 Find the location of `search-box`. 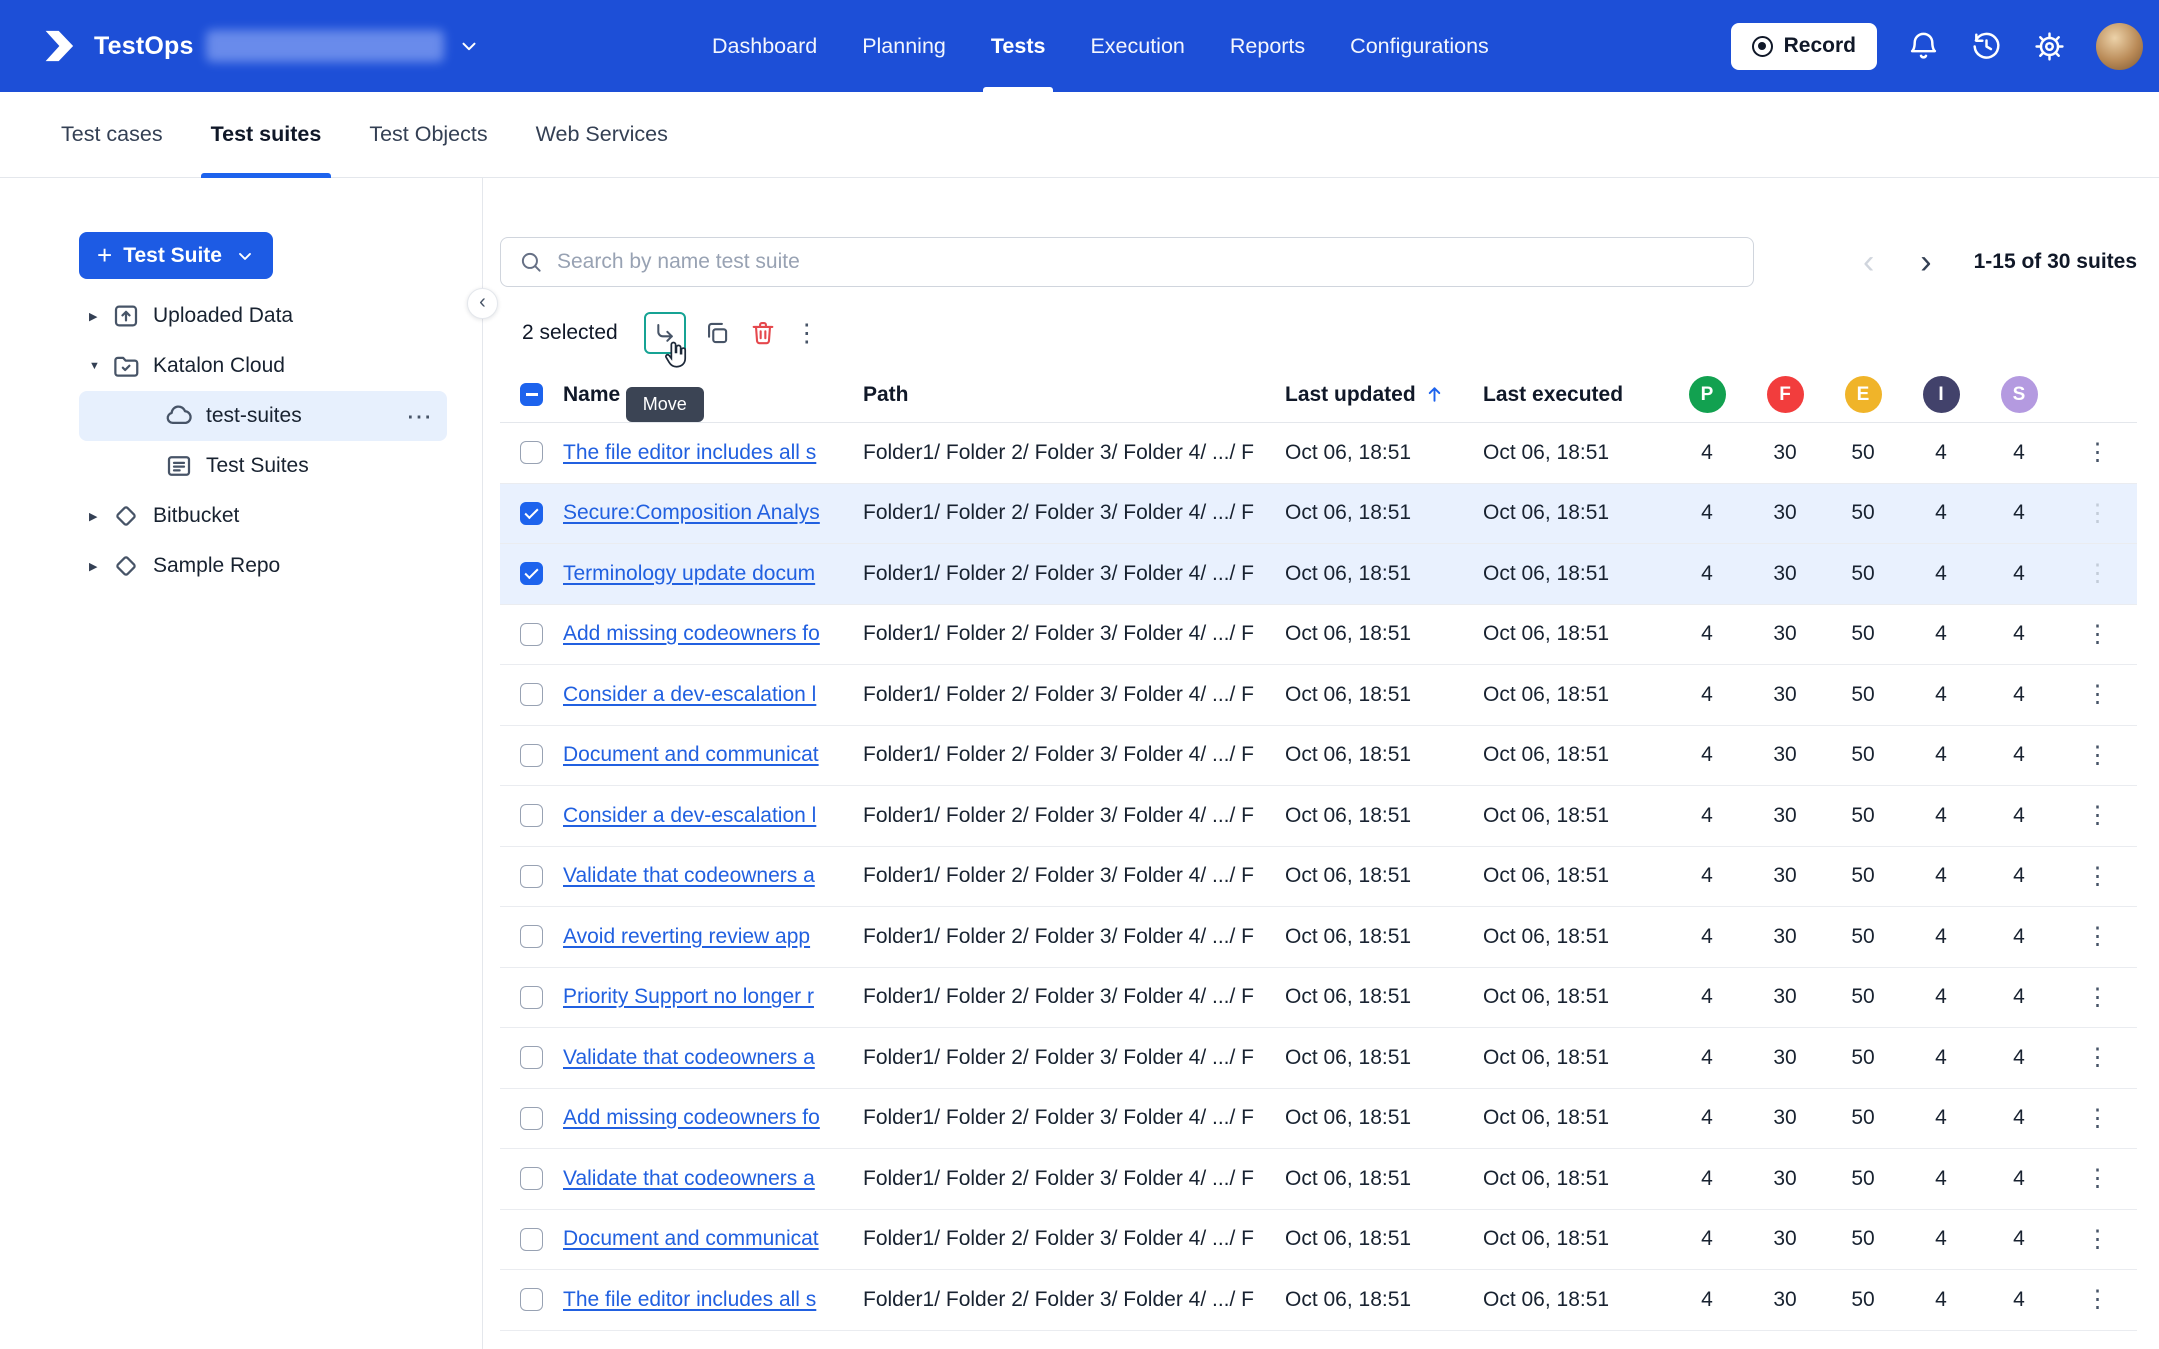

search-box is located at coordinates (1127, 262).